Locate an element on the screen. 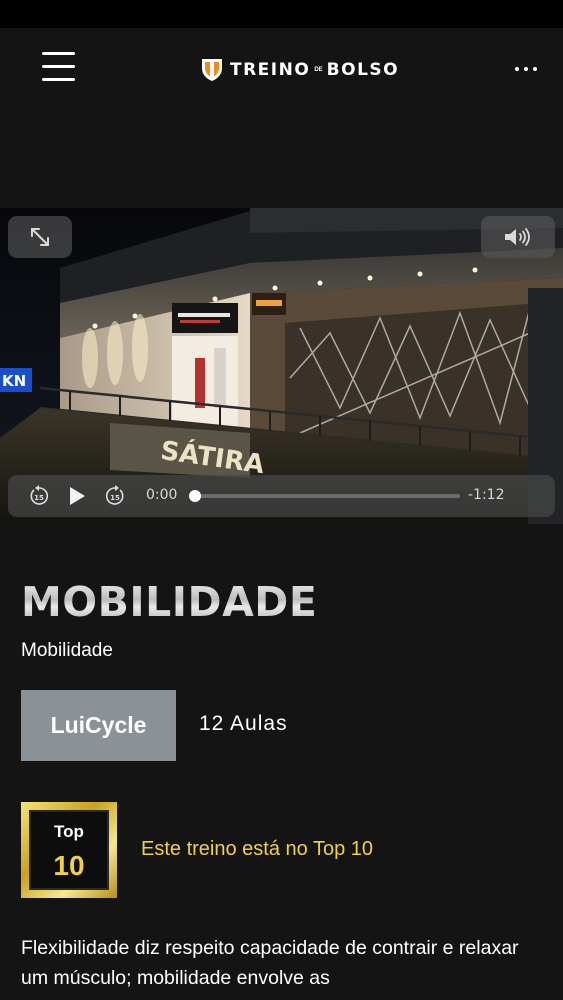 Image resolution: width=563 pixels, height=1000 pixels. current-time: 0:00 is located at coordinates (162, 495).